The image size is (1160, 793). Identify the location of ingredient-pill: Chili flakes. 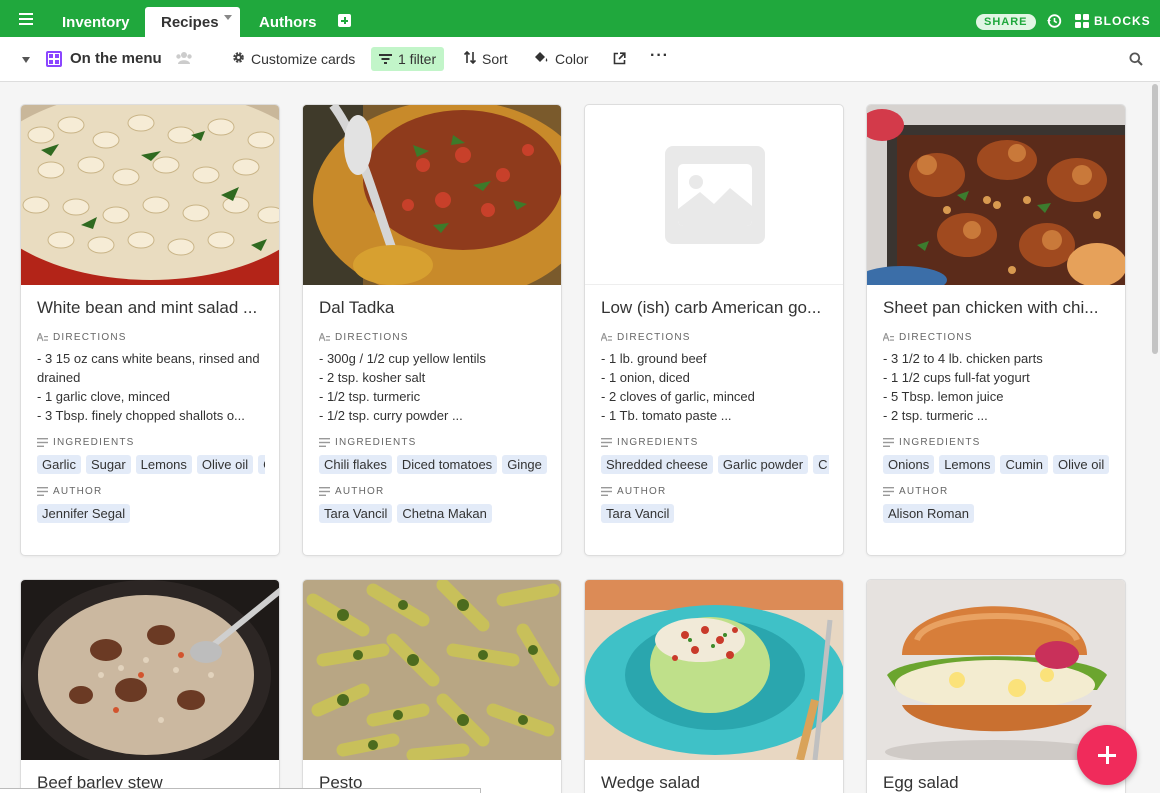
(355, 464).